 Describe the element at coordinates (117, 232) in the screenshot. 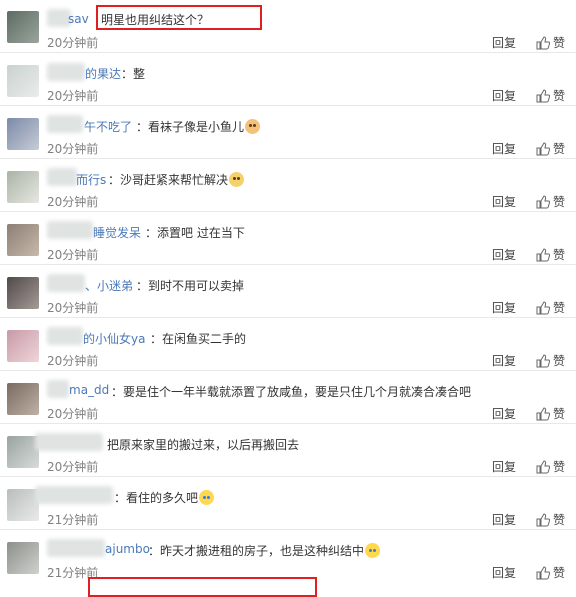

I see `comment-username: 睡觉发呆` at that location.